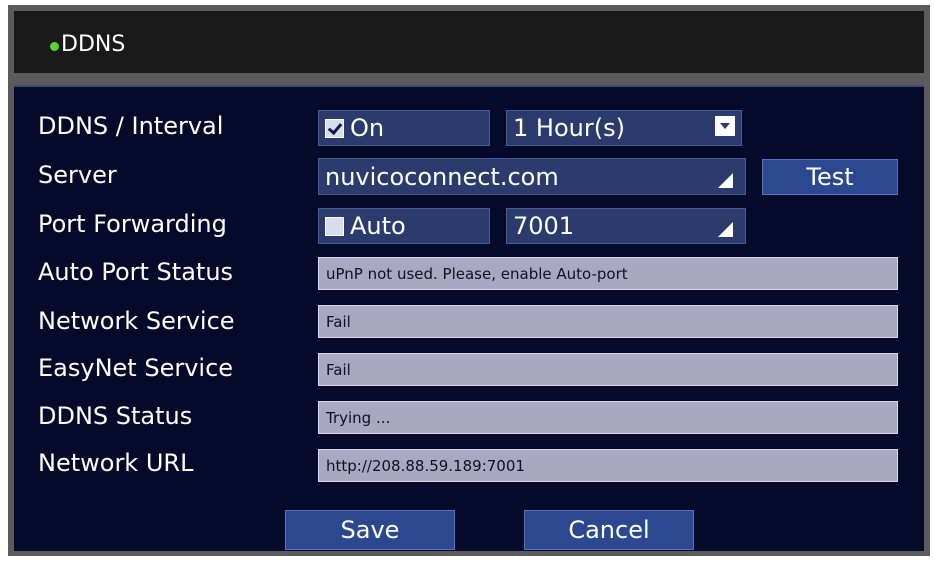 This screenshot has height=561, width=935. What do you see at coordinates (54, 46) in the screenshot?
I see `status-indicator-icon` at bounding box center [54, 46].